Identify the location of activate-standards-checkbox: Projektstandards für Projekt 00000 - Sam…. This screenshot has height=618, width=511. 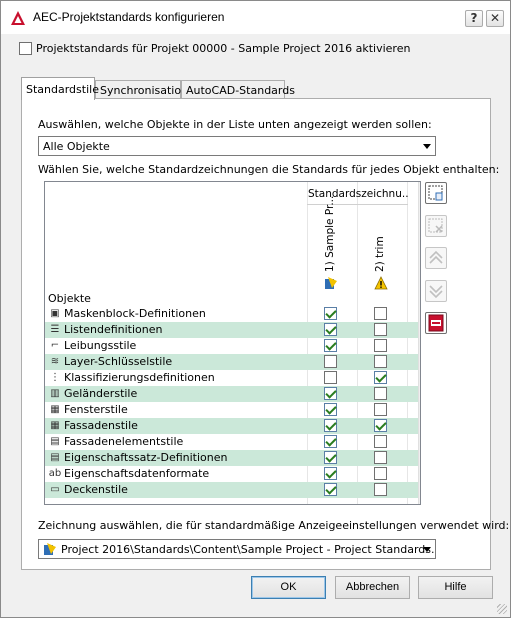
(214, 48).